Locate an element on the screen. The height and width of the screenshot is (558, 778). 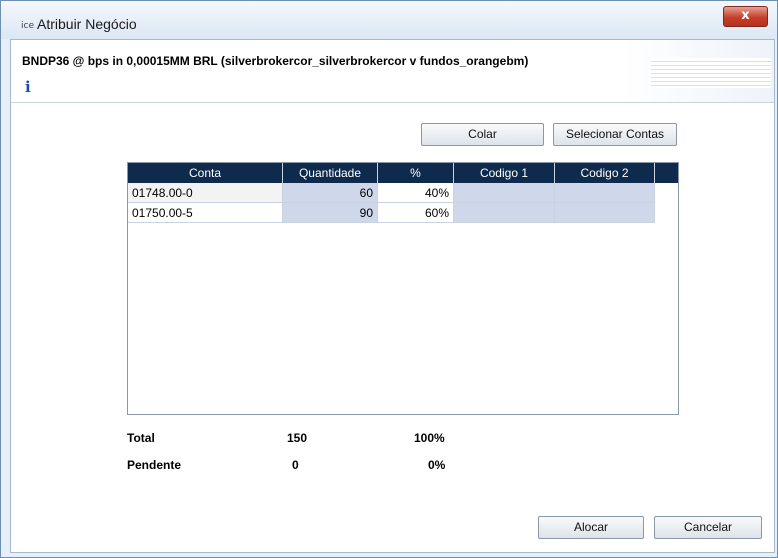
column-header-percent: % is located at coordinates (416, 173).